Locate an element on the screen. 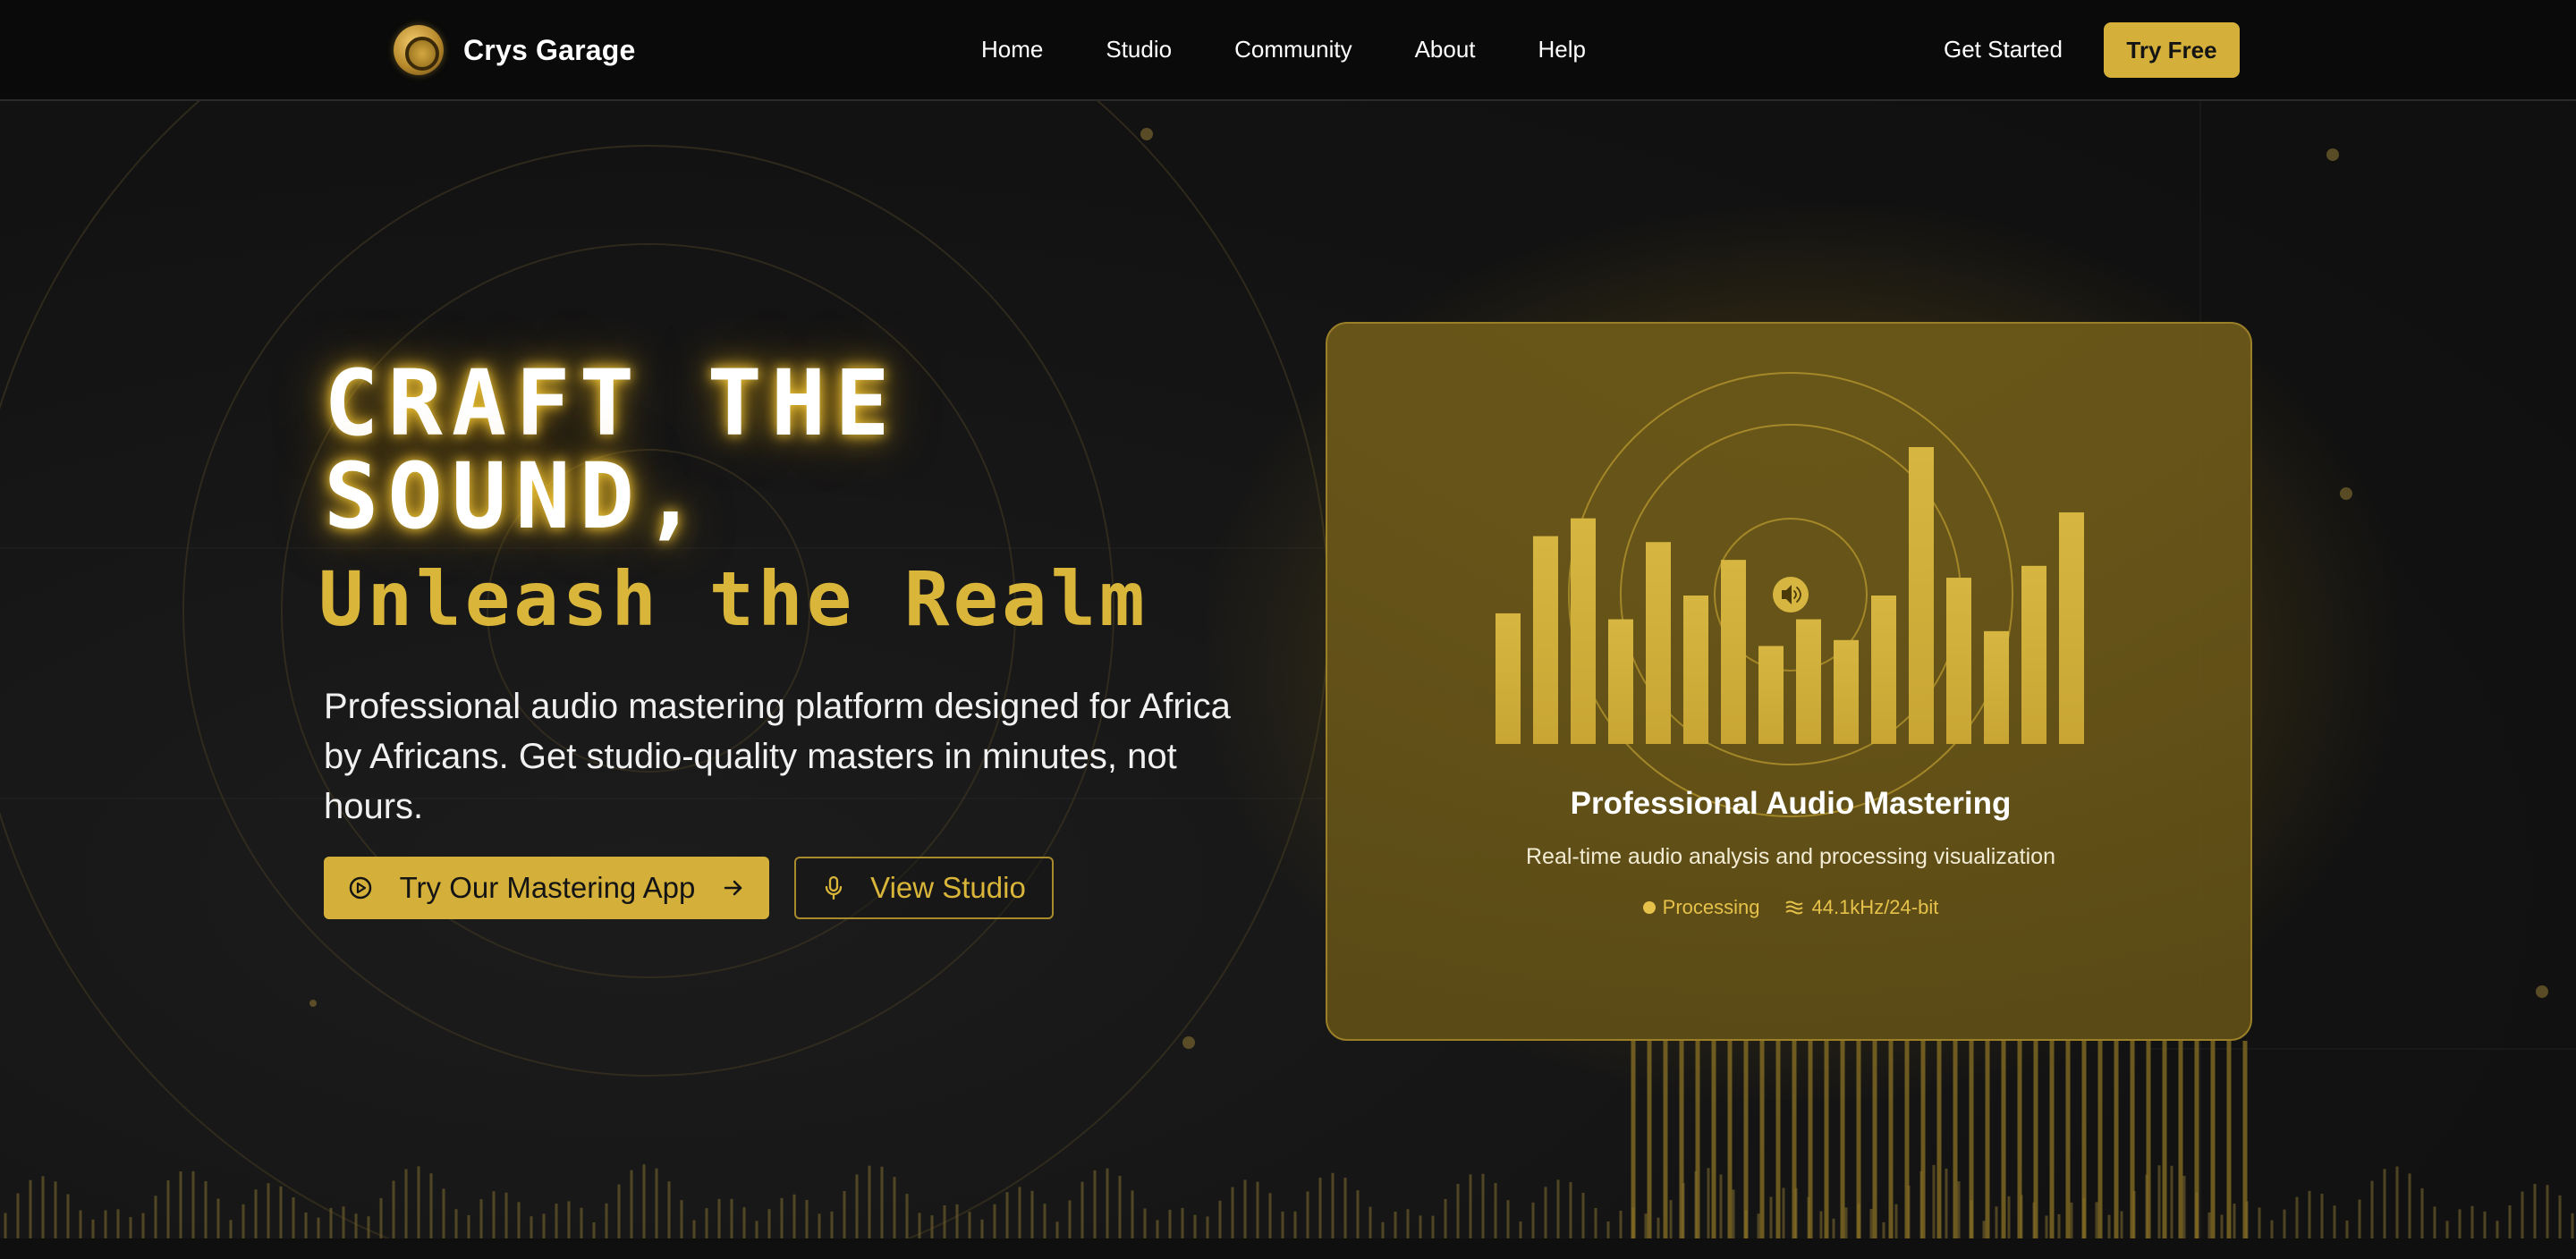  hero-subtitle: Unleash the Realm is located at coordinates (733, 599).